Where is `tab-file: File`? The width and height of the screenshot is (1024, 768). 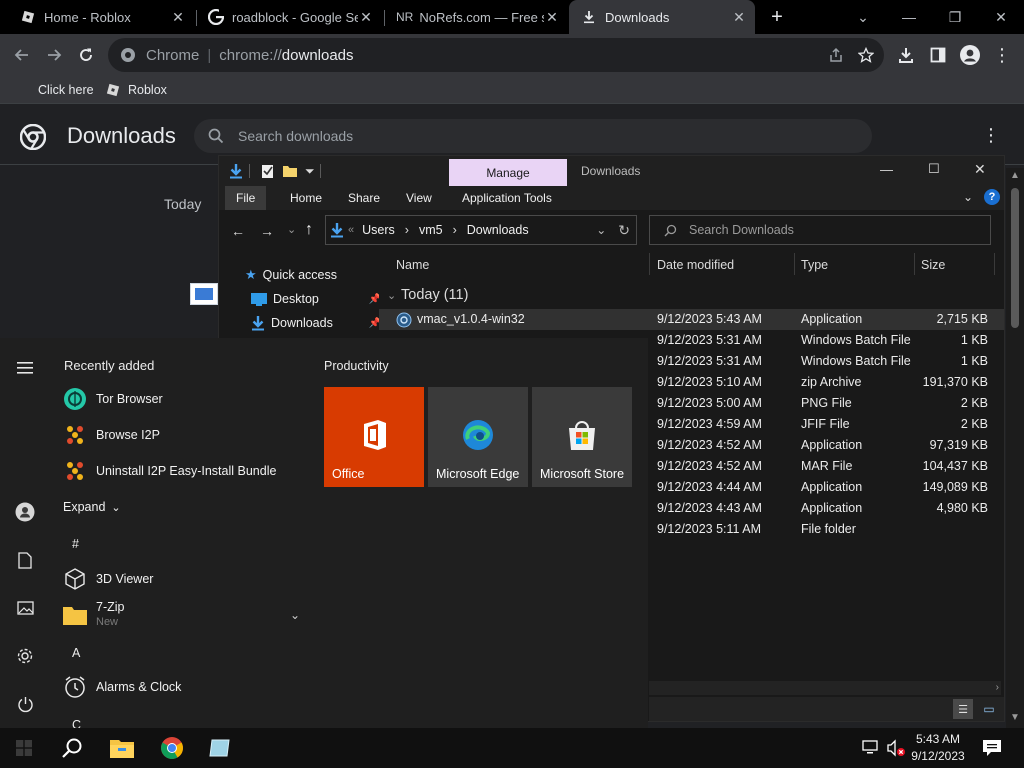
tab-file: File is located at coordinates (246, 198).